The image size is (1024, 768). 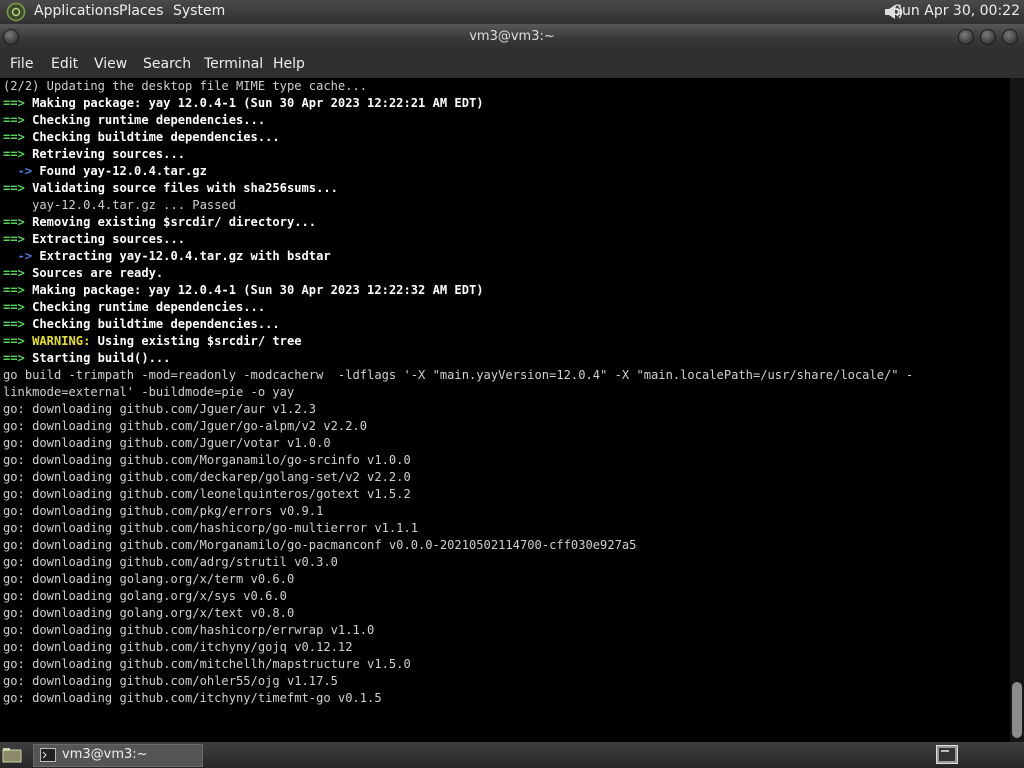 I want to click on terminal-icon, so click(x=48, y=755).